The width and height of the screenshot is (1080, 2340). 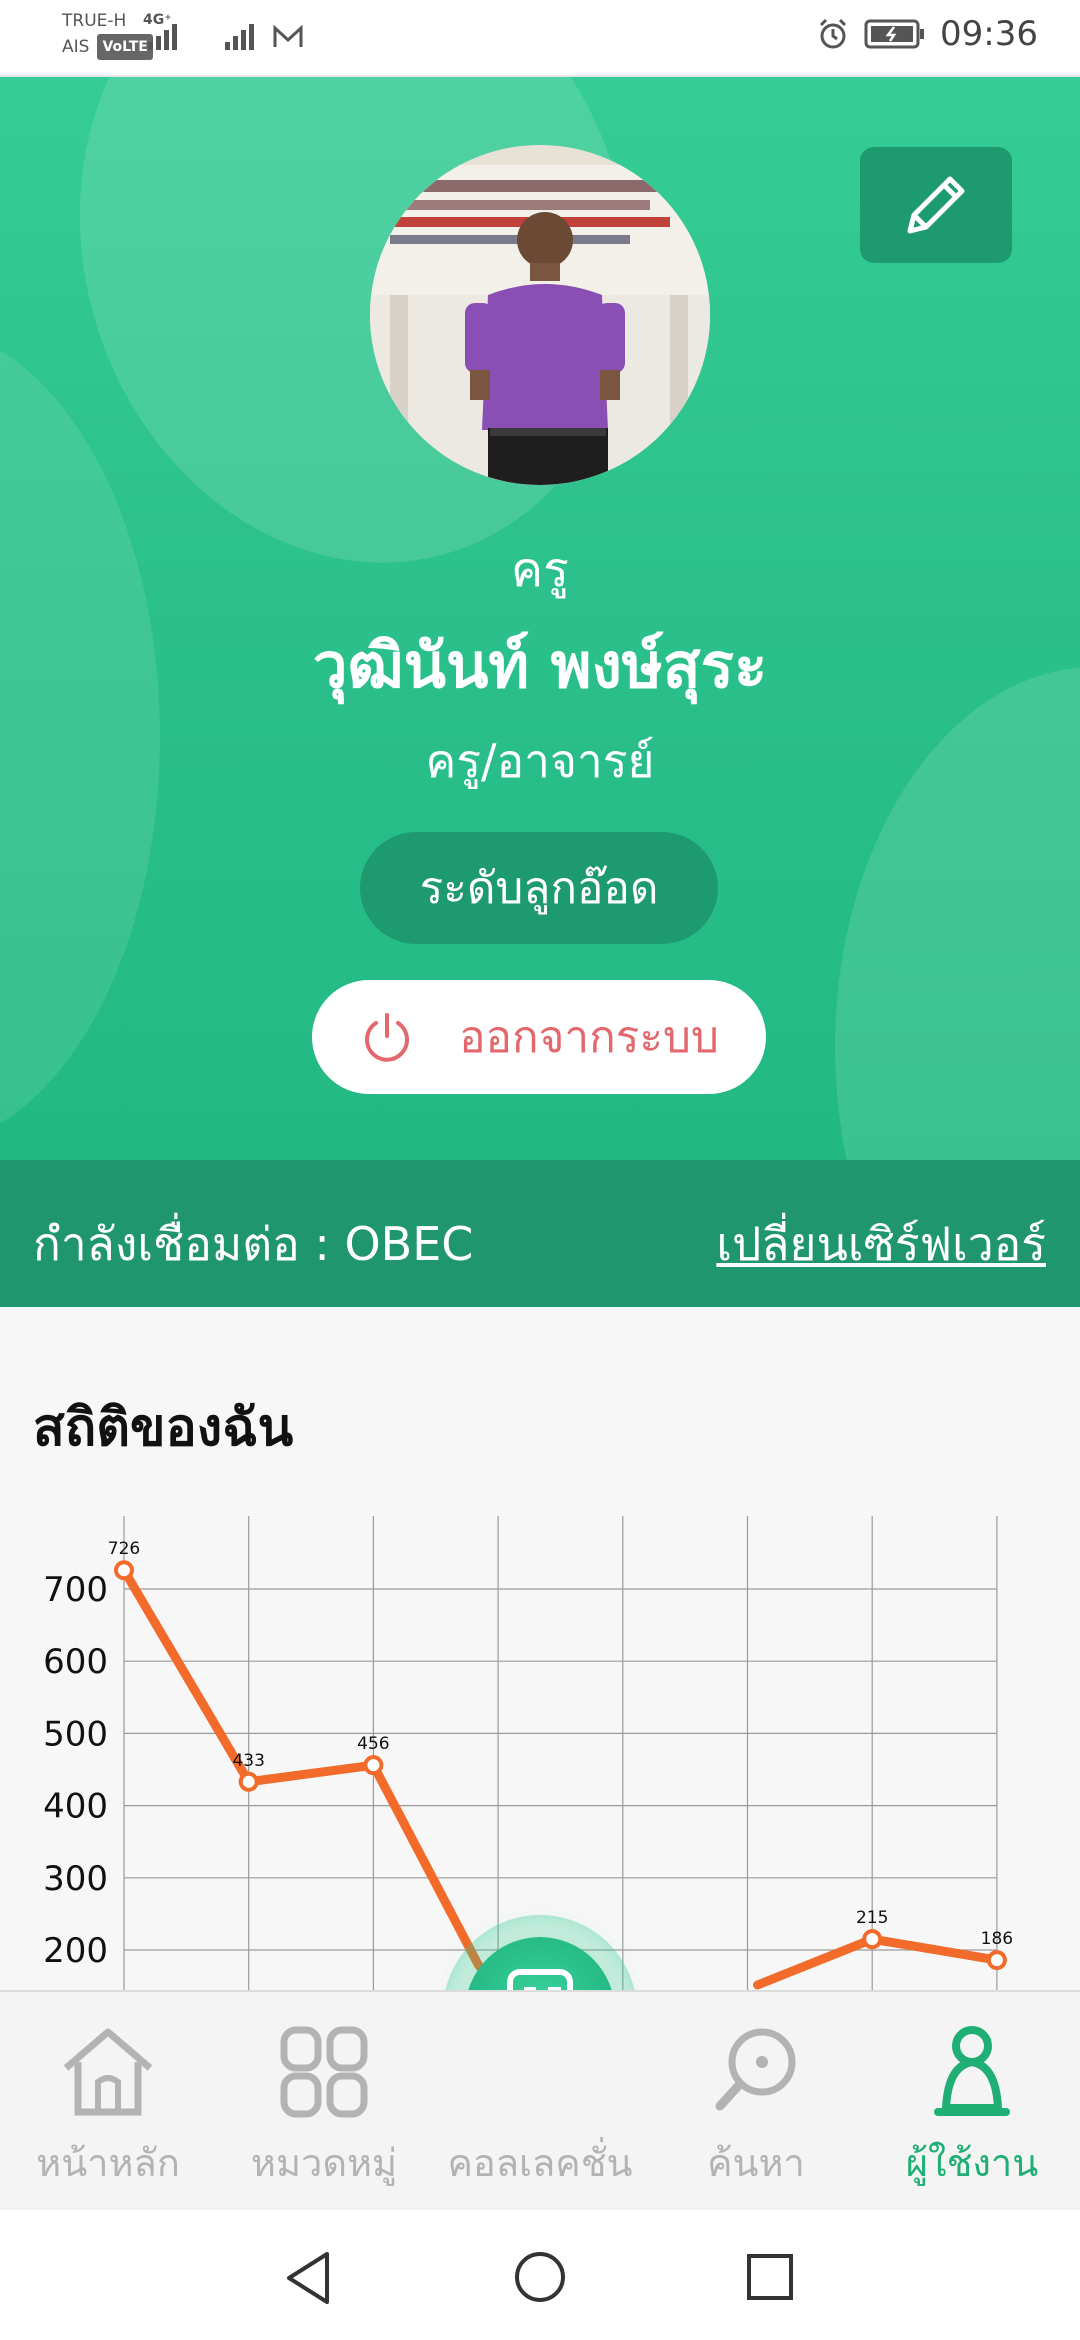 I want to click on battery-icon, so click(x=894, y=34).